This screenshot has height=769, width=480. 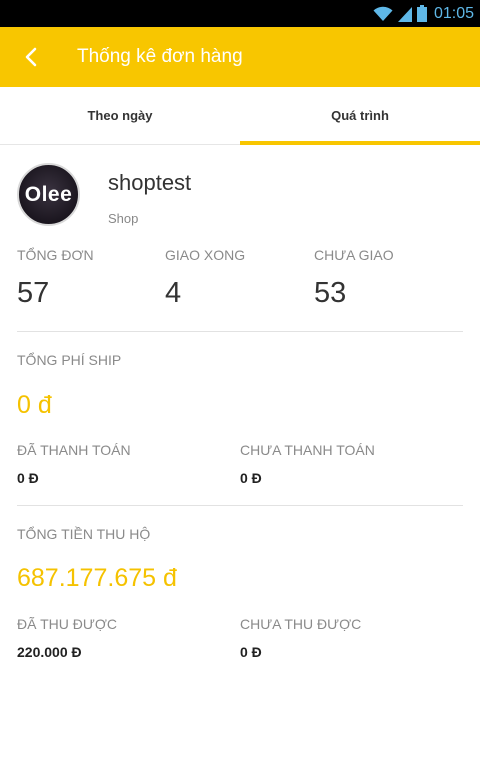 I want to click on cod-total-label: TỔNG TIỀN THU HỘ, so click(x=84, y=534).